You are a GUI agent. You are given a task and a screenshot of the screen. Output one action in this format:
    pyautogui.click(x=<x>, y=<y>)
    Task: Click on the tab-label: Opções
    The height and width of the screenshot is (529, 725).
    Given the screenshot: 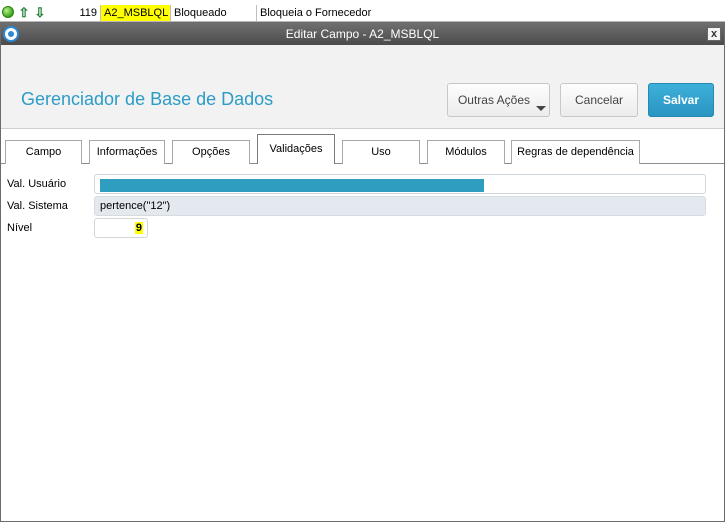 What is the action you would take?
    pyautogui.click(x=211, y=152)
    